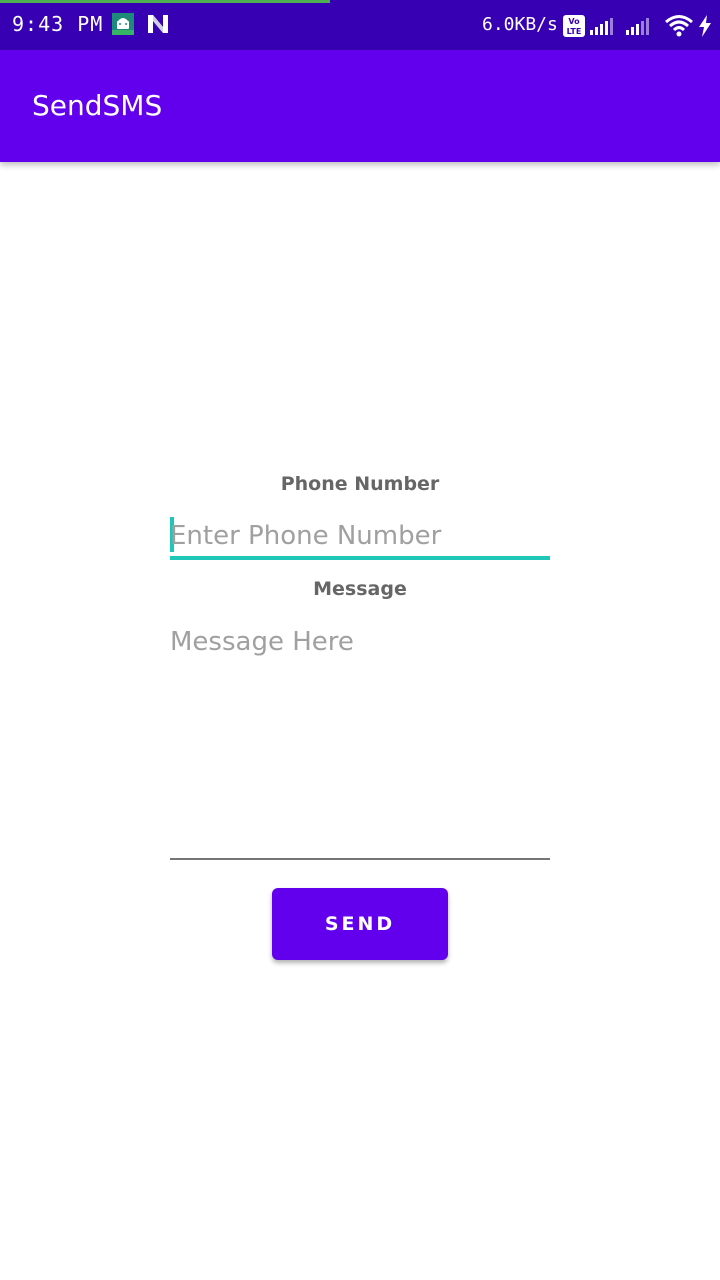 Image resolution: width=720 pixels, height=1280 pixels. Describe the element at coordinates (705, 28) in the screenshot. I see `charging-icon` at that location.